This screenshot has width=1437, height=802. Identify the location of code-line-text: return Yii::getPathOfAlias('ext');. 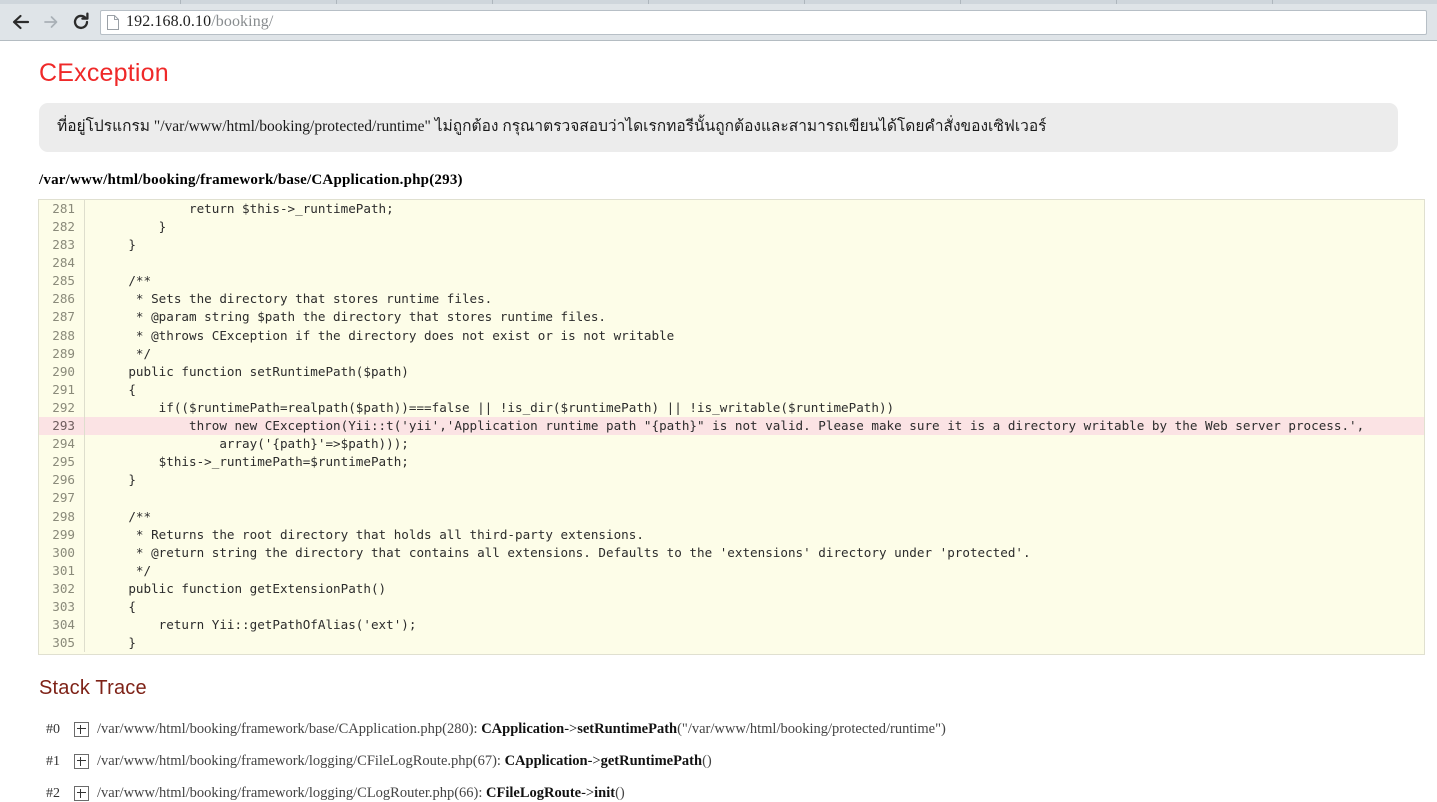
(257, 625).